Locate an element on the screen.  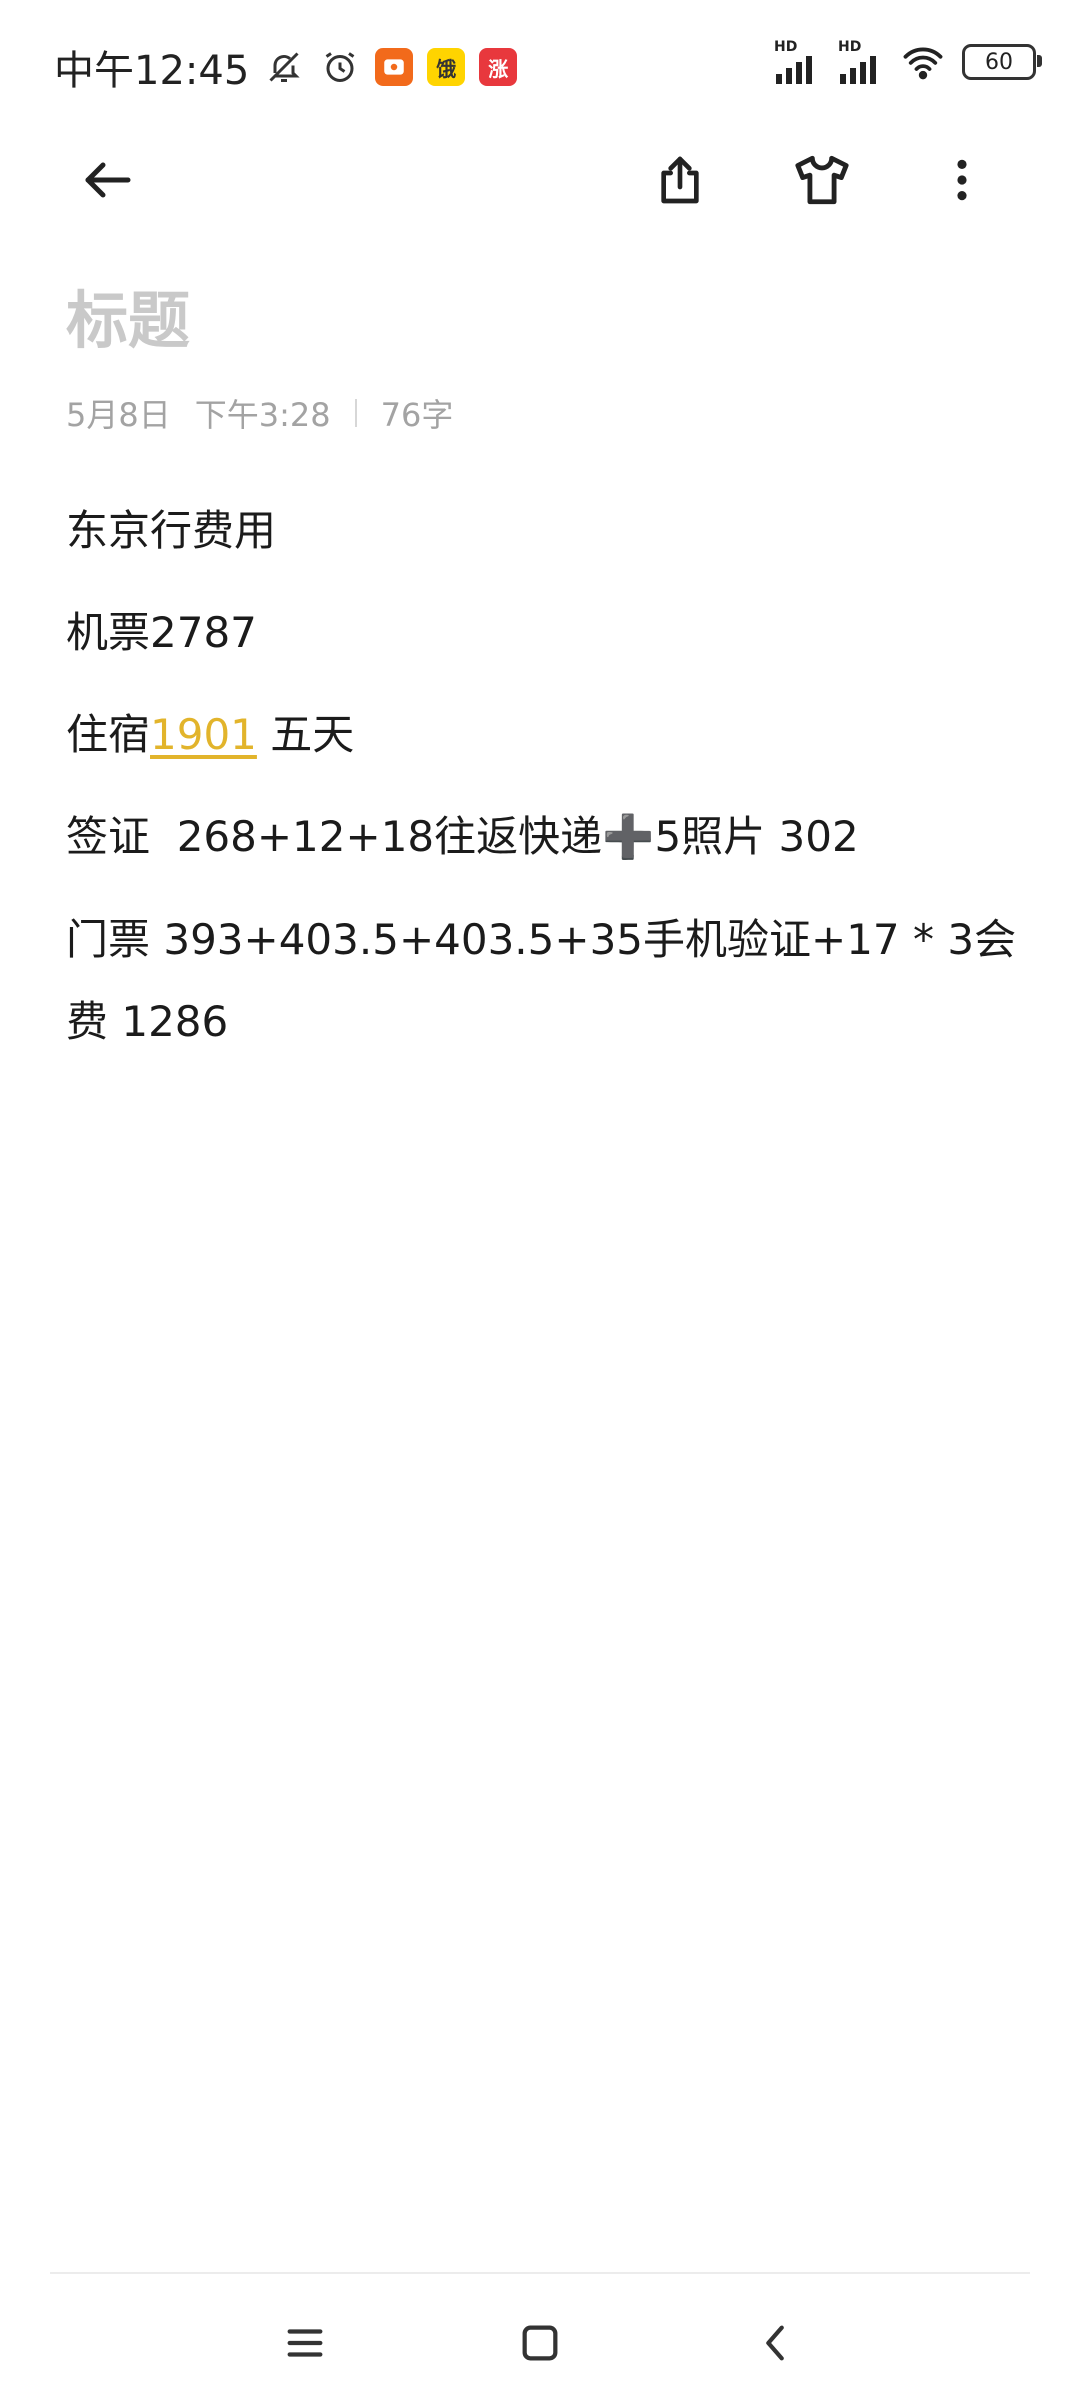
status-left: 中午12:45 饿 涨 is located at coordinates (286, 67).